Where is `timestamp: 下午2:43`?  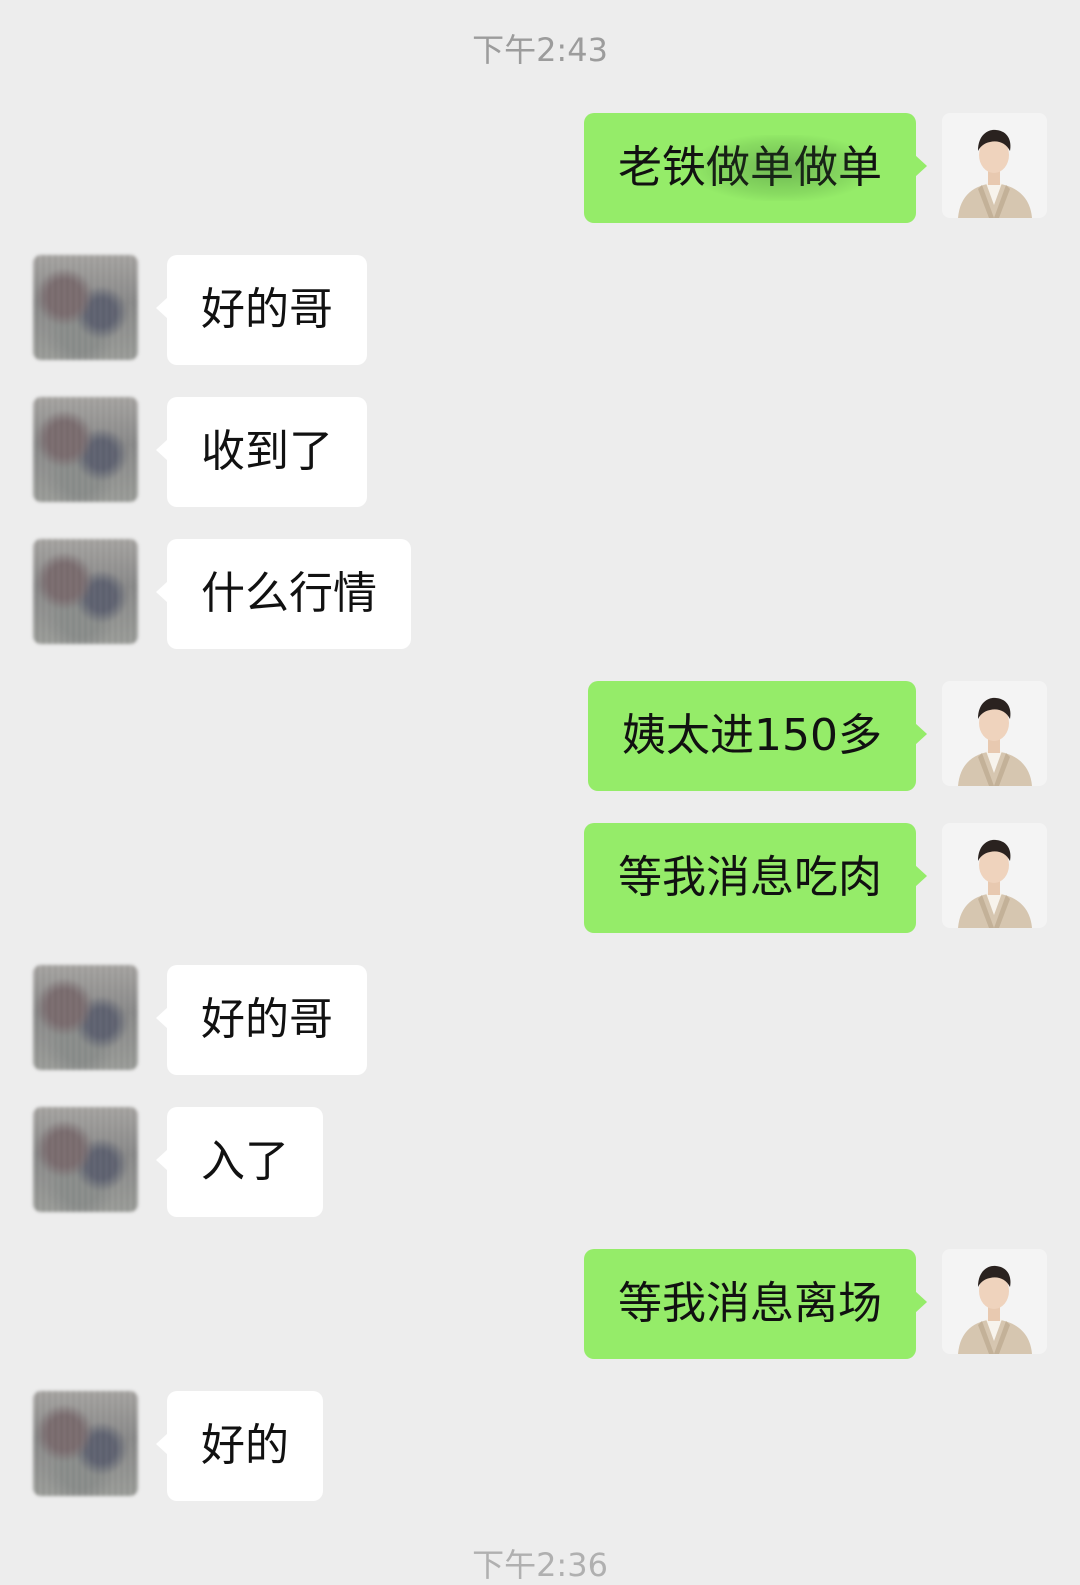
timestamp: 下午2:43 is located at coordinates (540, 50).